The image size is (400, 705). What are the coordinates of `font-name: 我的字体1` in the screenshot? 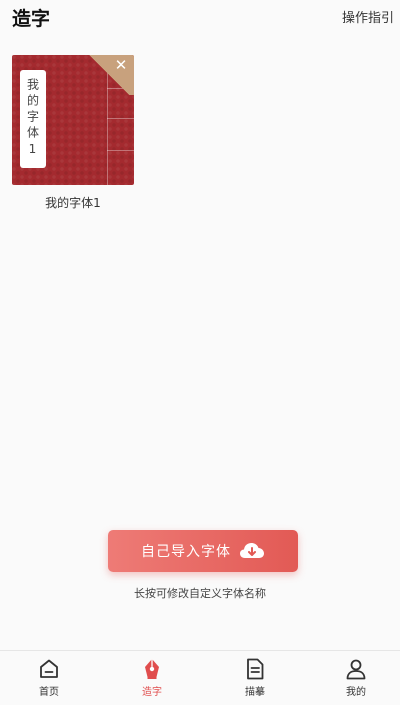 It's located at (73, 203).